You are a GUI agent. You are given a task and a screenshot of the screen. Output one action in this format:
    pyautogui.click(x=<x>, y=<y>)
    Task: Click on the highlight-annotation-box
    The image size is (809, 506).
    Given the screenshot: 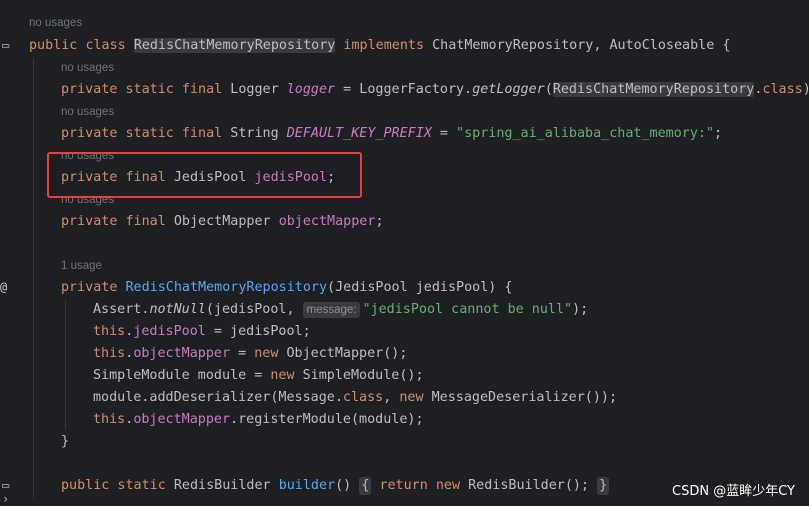 What is the action you would take?
    pyautogui.click(x=204, y=175)
    